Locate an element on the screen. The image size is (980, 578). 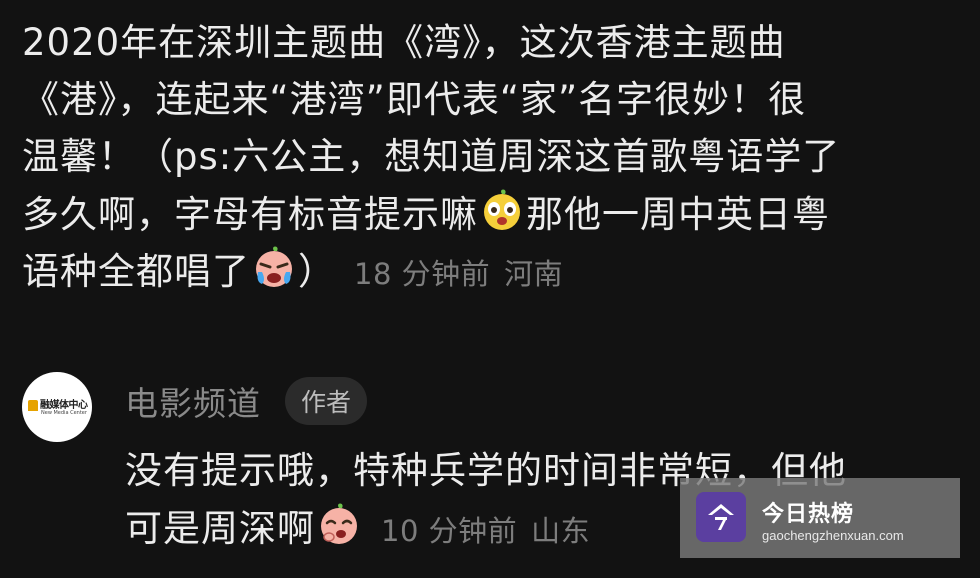
comment-line-with-meta: 语种全都唱了 ） 18 分钟前 河南 is located at coordinates (489, 270).